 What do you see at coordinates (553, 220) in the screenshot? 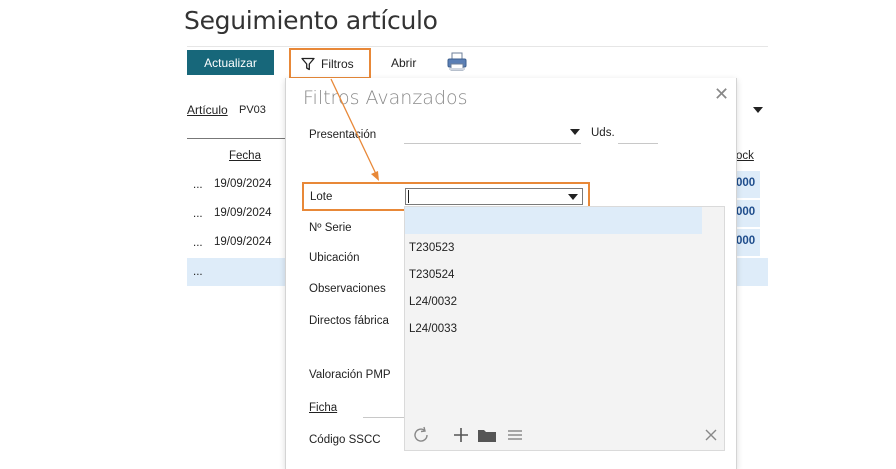
I see `dropdown-highlight` at bounding box center [553, 220].